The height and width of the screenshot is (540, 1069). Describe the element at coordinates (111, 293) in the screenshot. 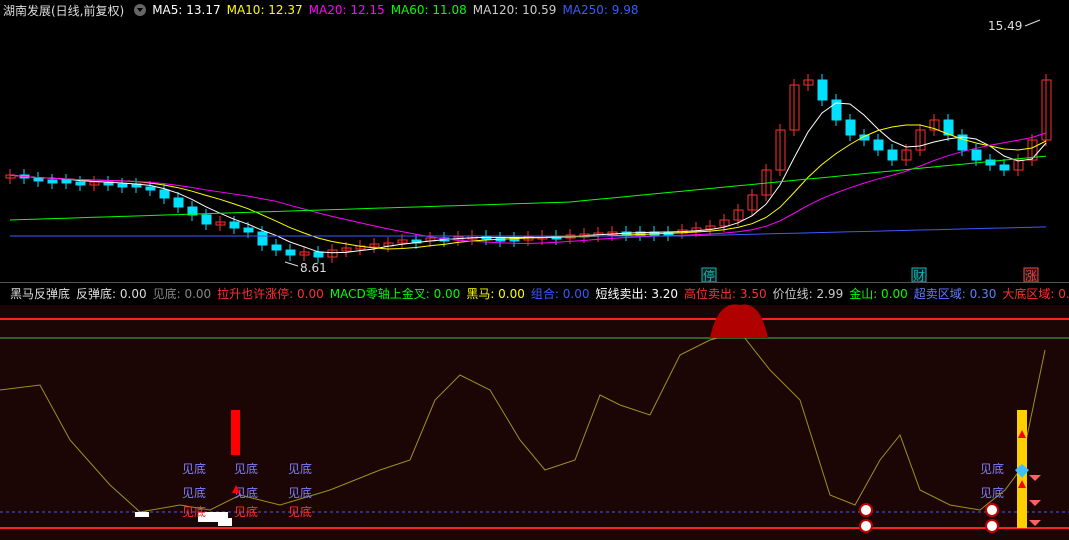

I see `indicator-value-0: 反弹底: 0.00` at that location.